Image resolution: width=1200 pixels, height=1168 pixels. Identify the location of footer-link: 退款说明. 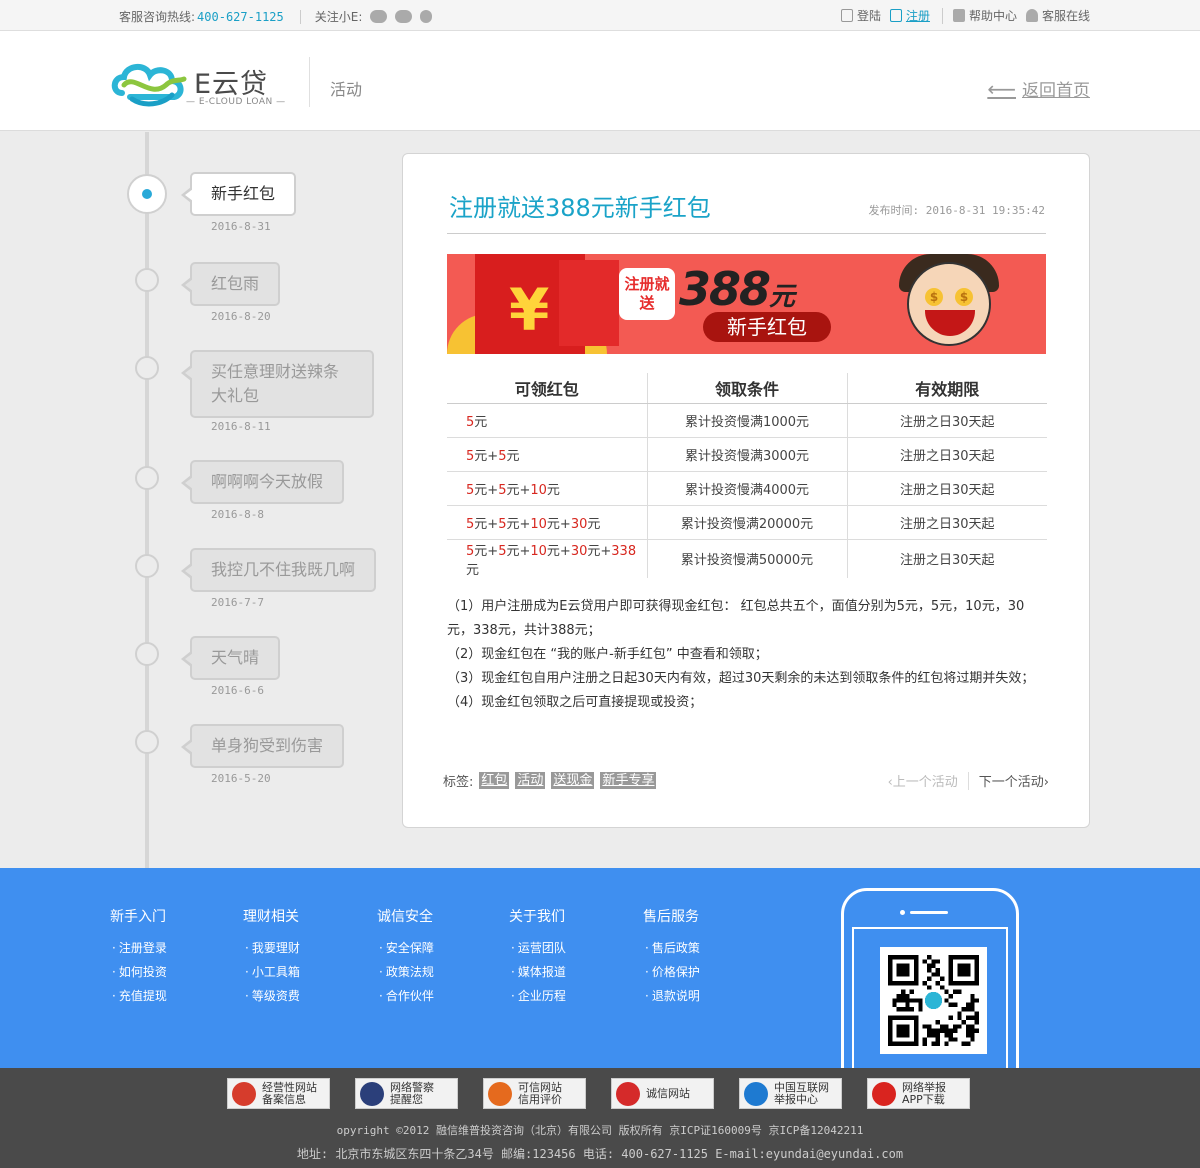
(671, 996).